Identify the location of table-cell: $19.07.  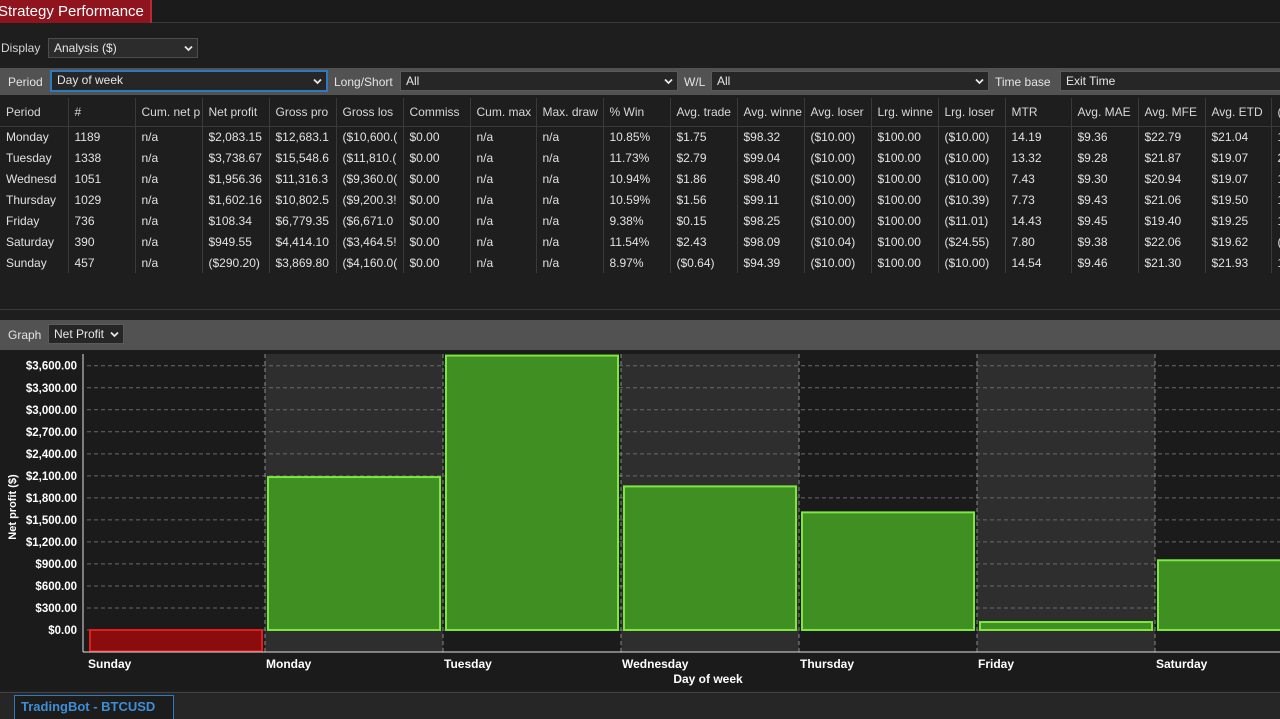
(1238, 157).